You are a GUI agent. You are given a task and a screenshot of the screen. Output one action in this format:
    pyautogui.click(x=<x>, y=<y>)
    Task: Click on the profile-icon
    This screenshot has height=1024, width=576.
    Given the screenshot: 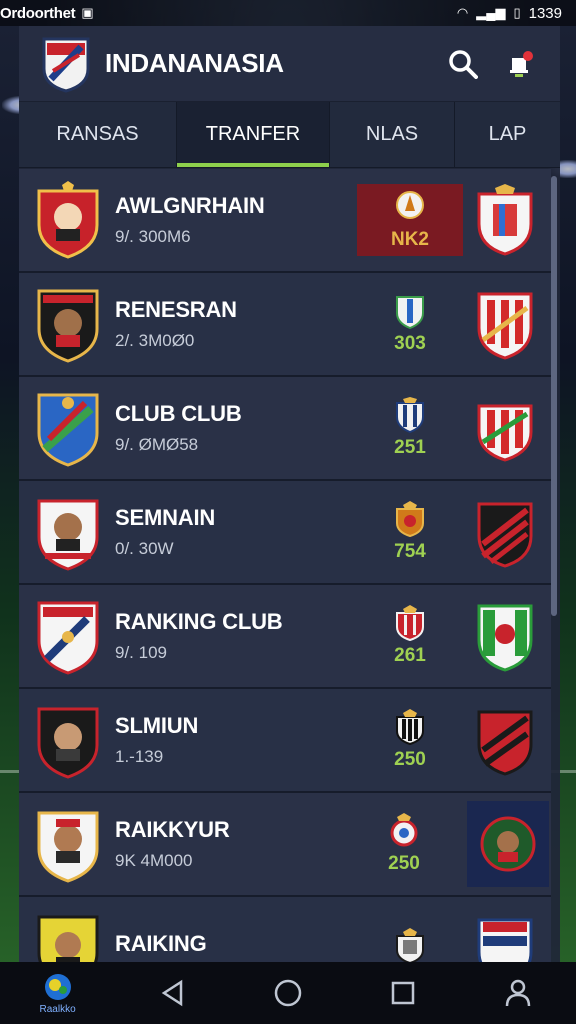 What is the action you would take?
    pyautogui.click(x=518, y=993)
    